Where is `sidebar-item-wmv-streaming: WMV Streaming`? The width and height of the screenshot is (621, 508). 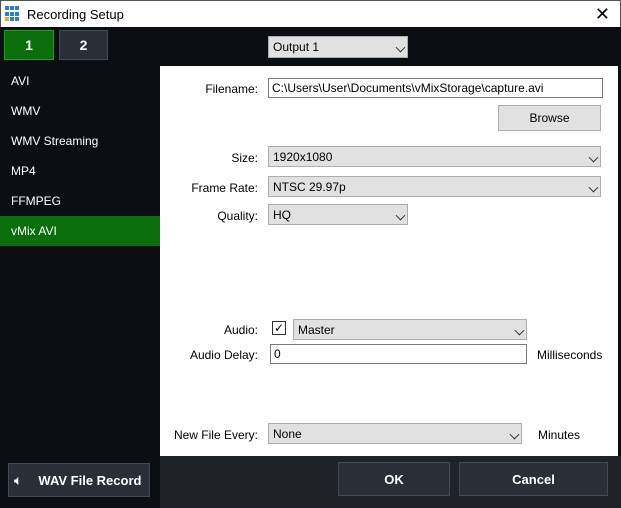
sidebar-item-wmv-streaming: WMV Streaming is located at coordinates (80, 141).